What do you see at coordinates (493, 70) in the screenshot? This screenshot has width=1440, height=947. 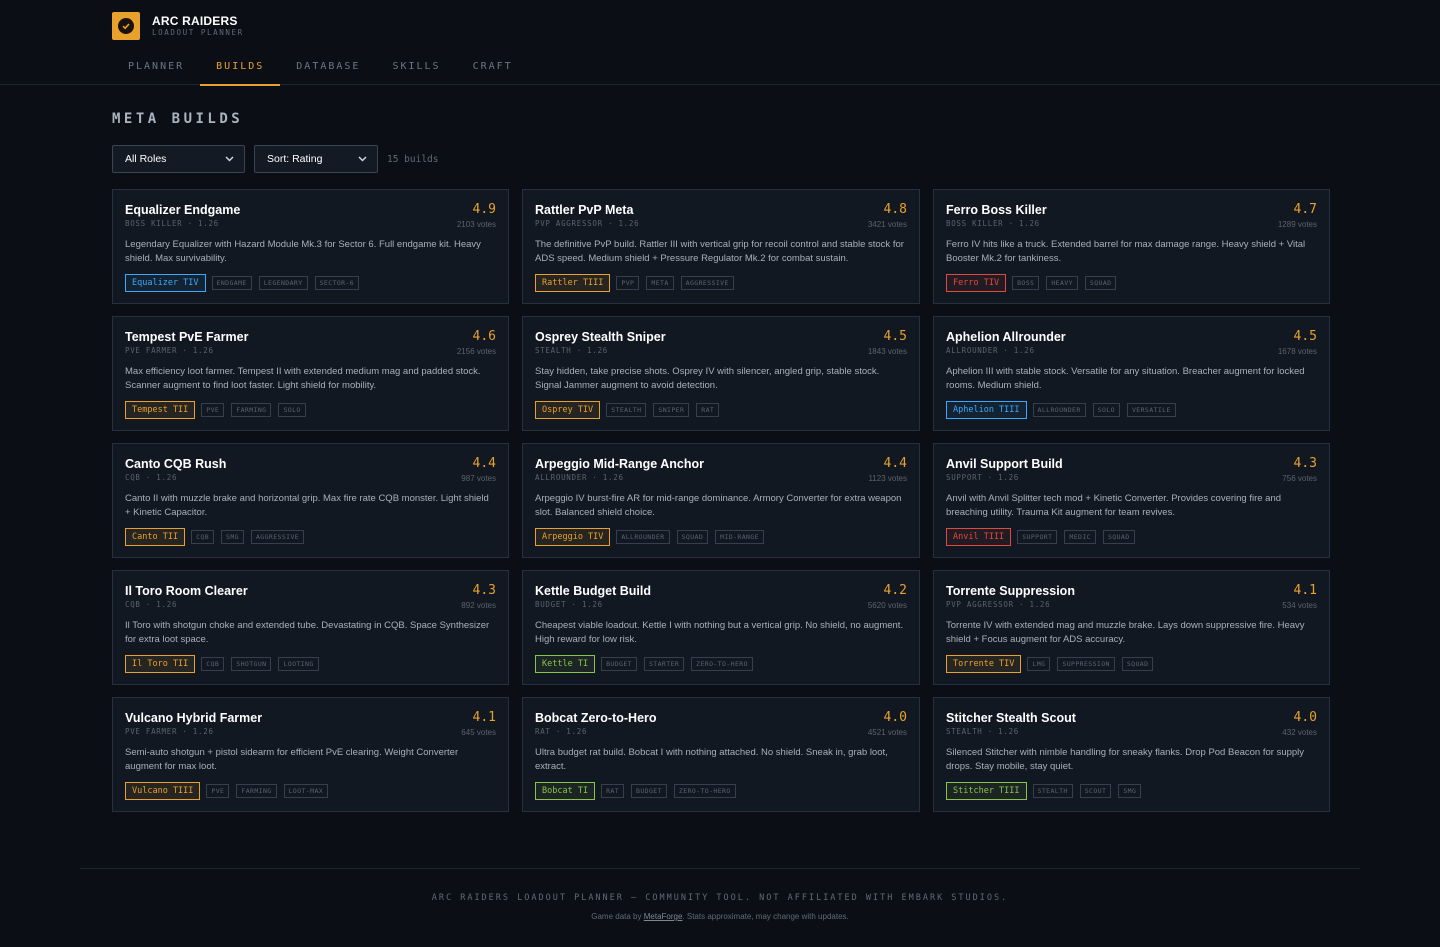 I see `tab-craft: CRAFT` at bounding box center [493, 70].